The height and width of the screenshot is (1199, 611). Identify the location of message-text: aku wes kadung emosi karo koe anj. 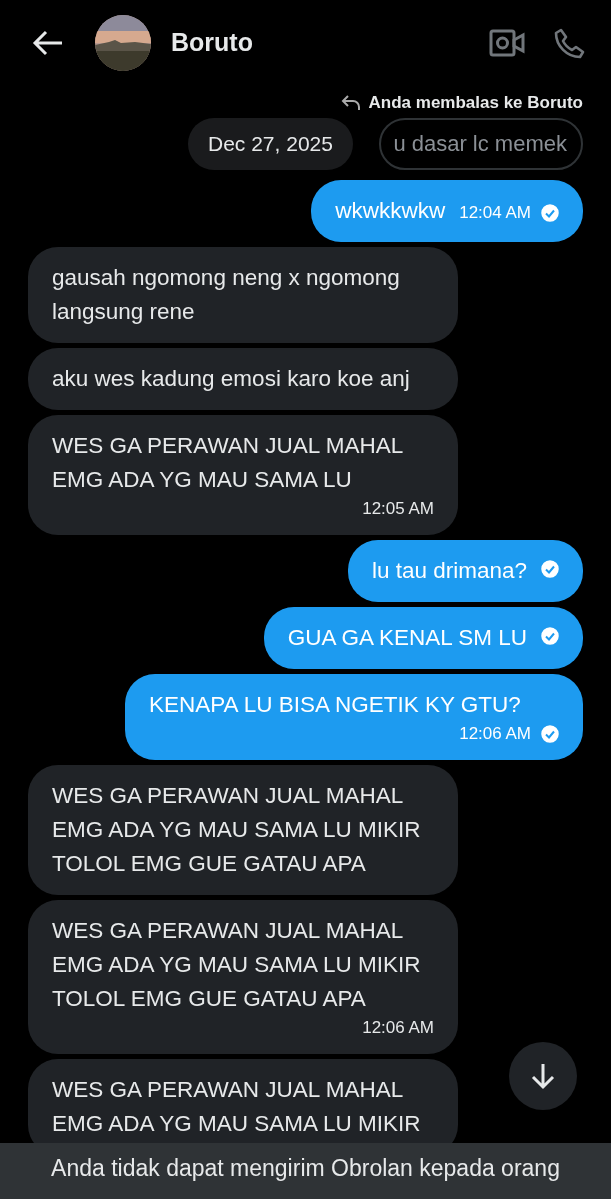
(231, 379).